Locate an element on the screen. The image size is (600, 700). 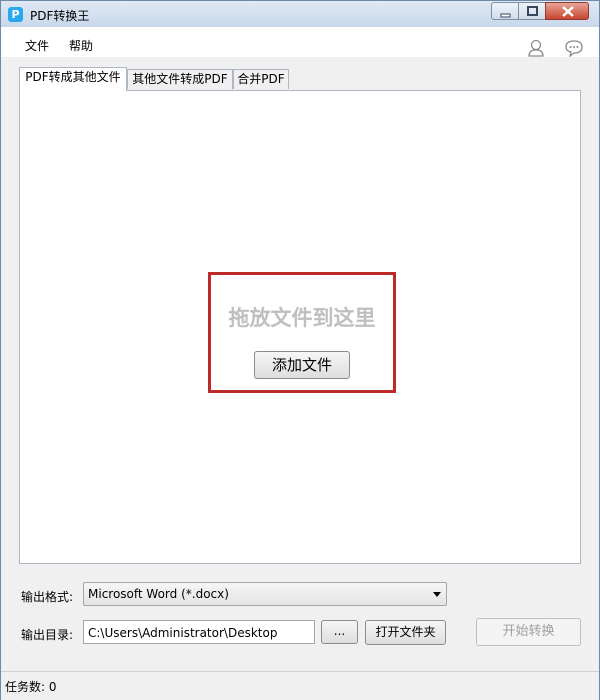
open-folder-button: 打开文件夹 is located at coordinates (405, 632).